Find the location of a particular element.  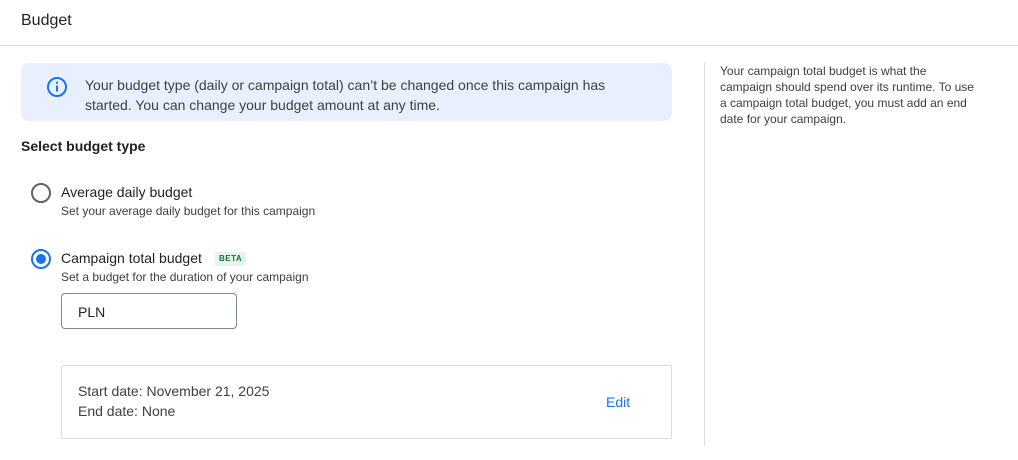

help-line1: Your campaign total budget is what the is located at coordinates (823, 71).